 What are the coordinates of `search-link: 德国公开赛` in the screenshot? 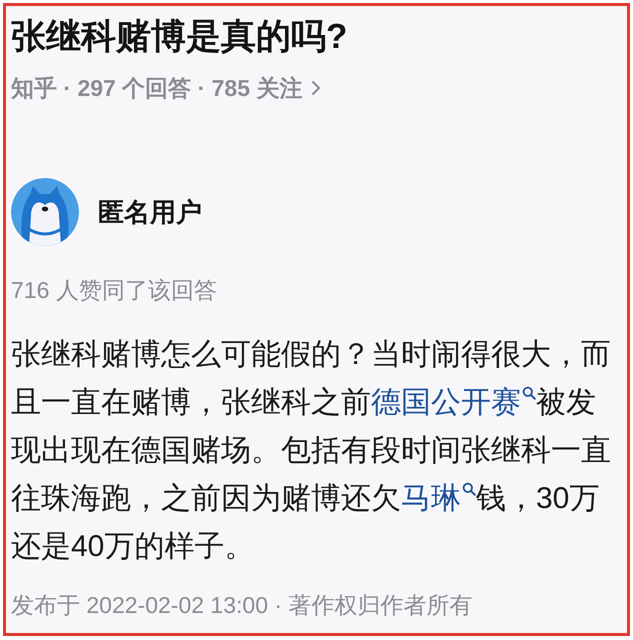 It's located at (453, 402).